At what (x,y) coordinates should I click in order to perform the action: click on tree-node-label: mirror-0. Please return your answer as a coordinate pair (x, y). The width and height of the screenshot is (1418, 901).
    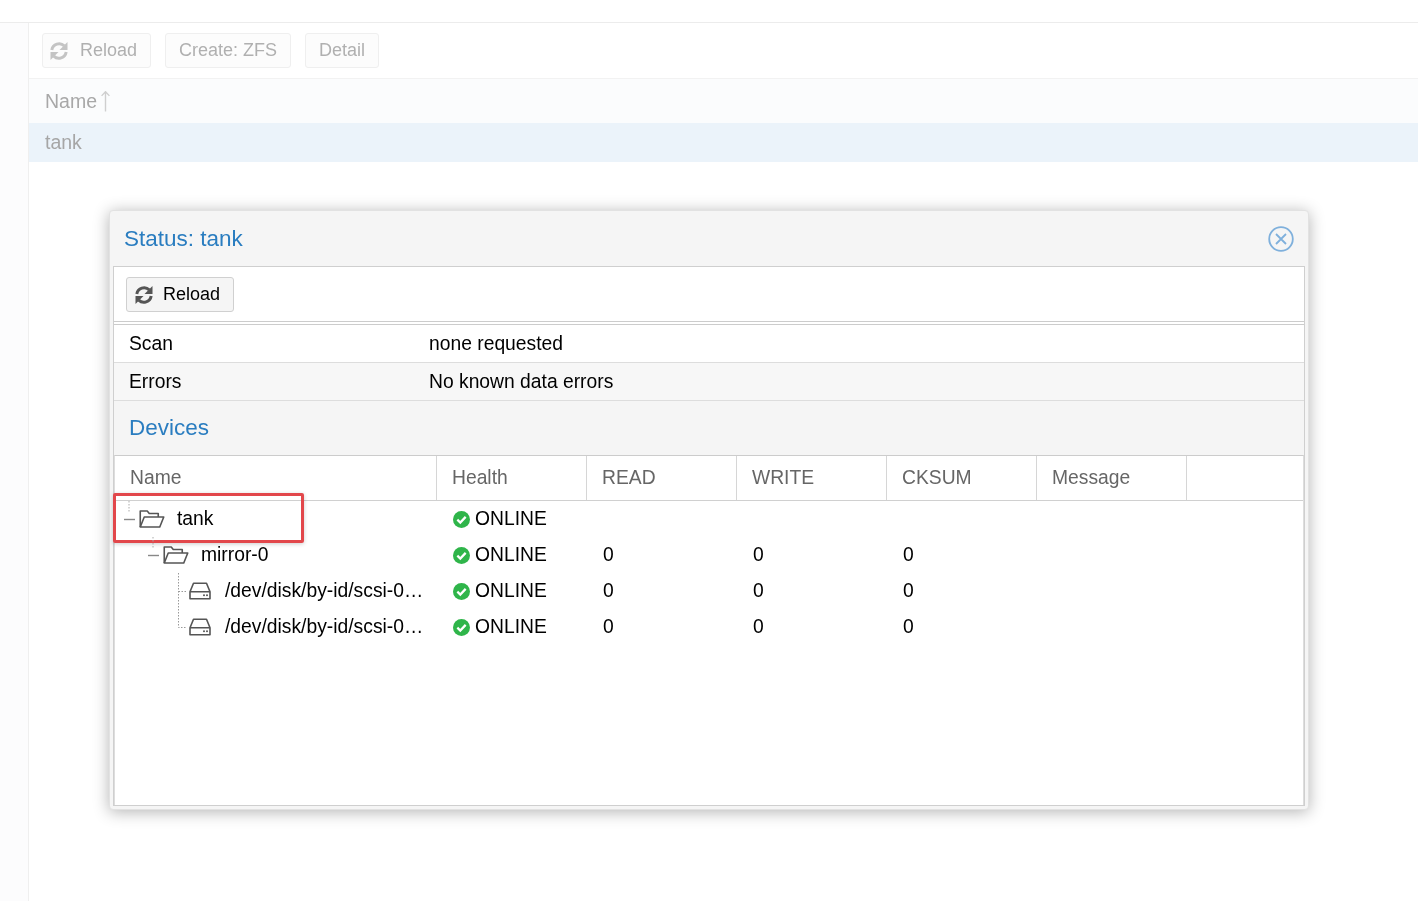
    Looking at the image, I should click on (235, 555).